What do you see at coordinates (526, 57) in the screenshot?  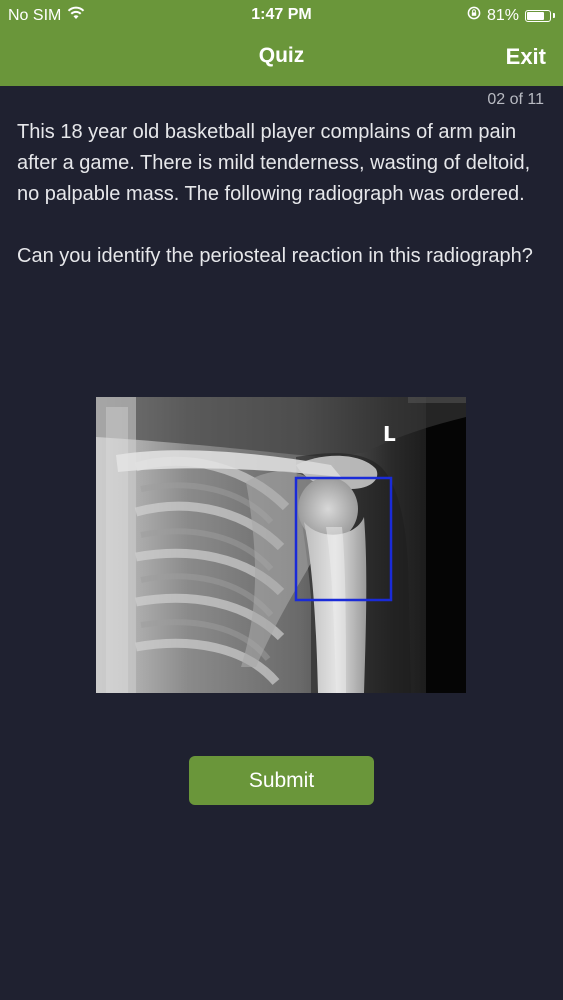 I see `exit-button: Exit` at bounding box center [526, 57].